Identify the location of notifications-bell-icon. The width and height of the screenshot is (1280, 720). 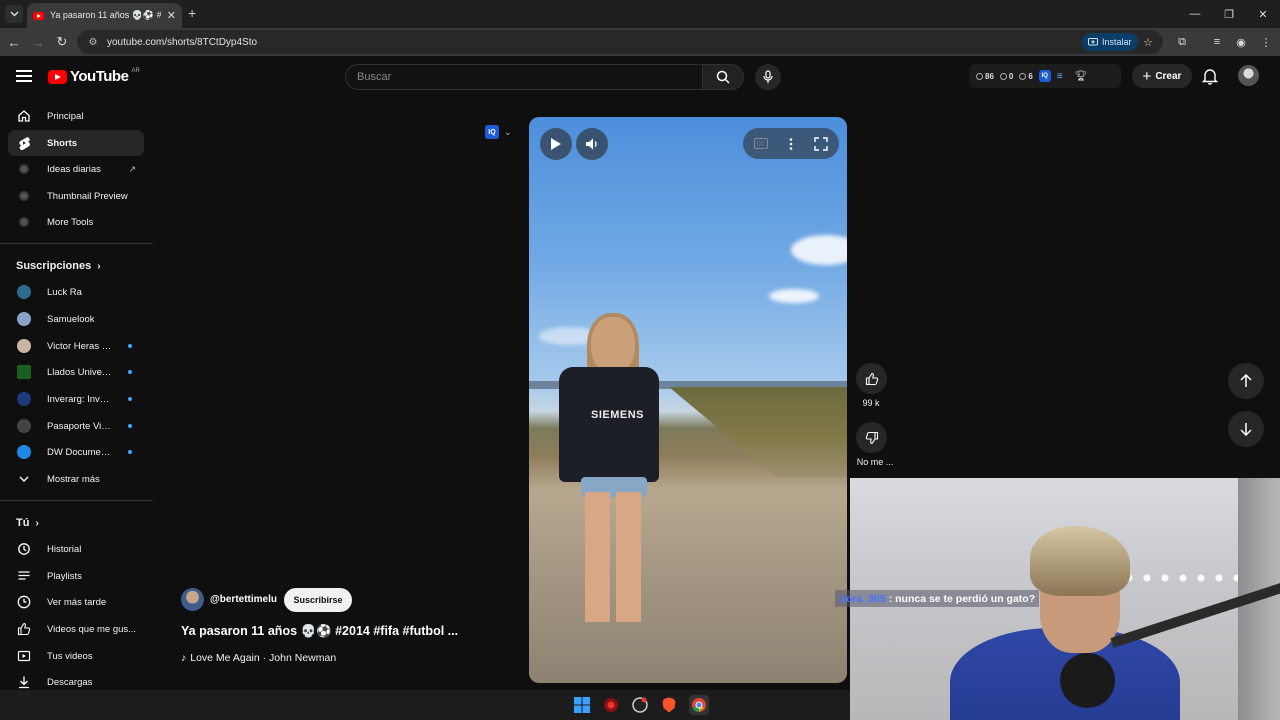
(1210, 76).